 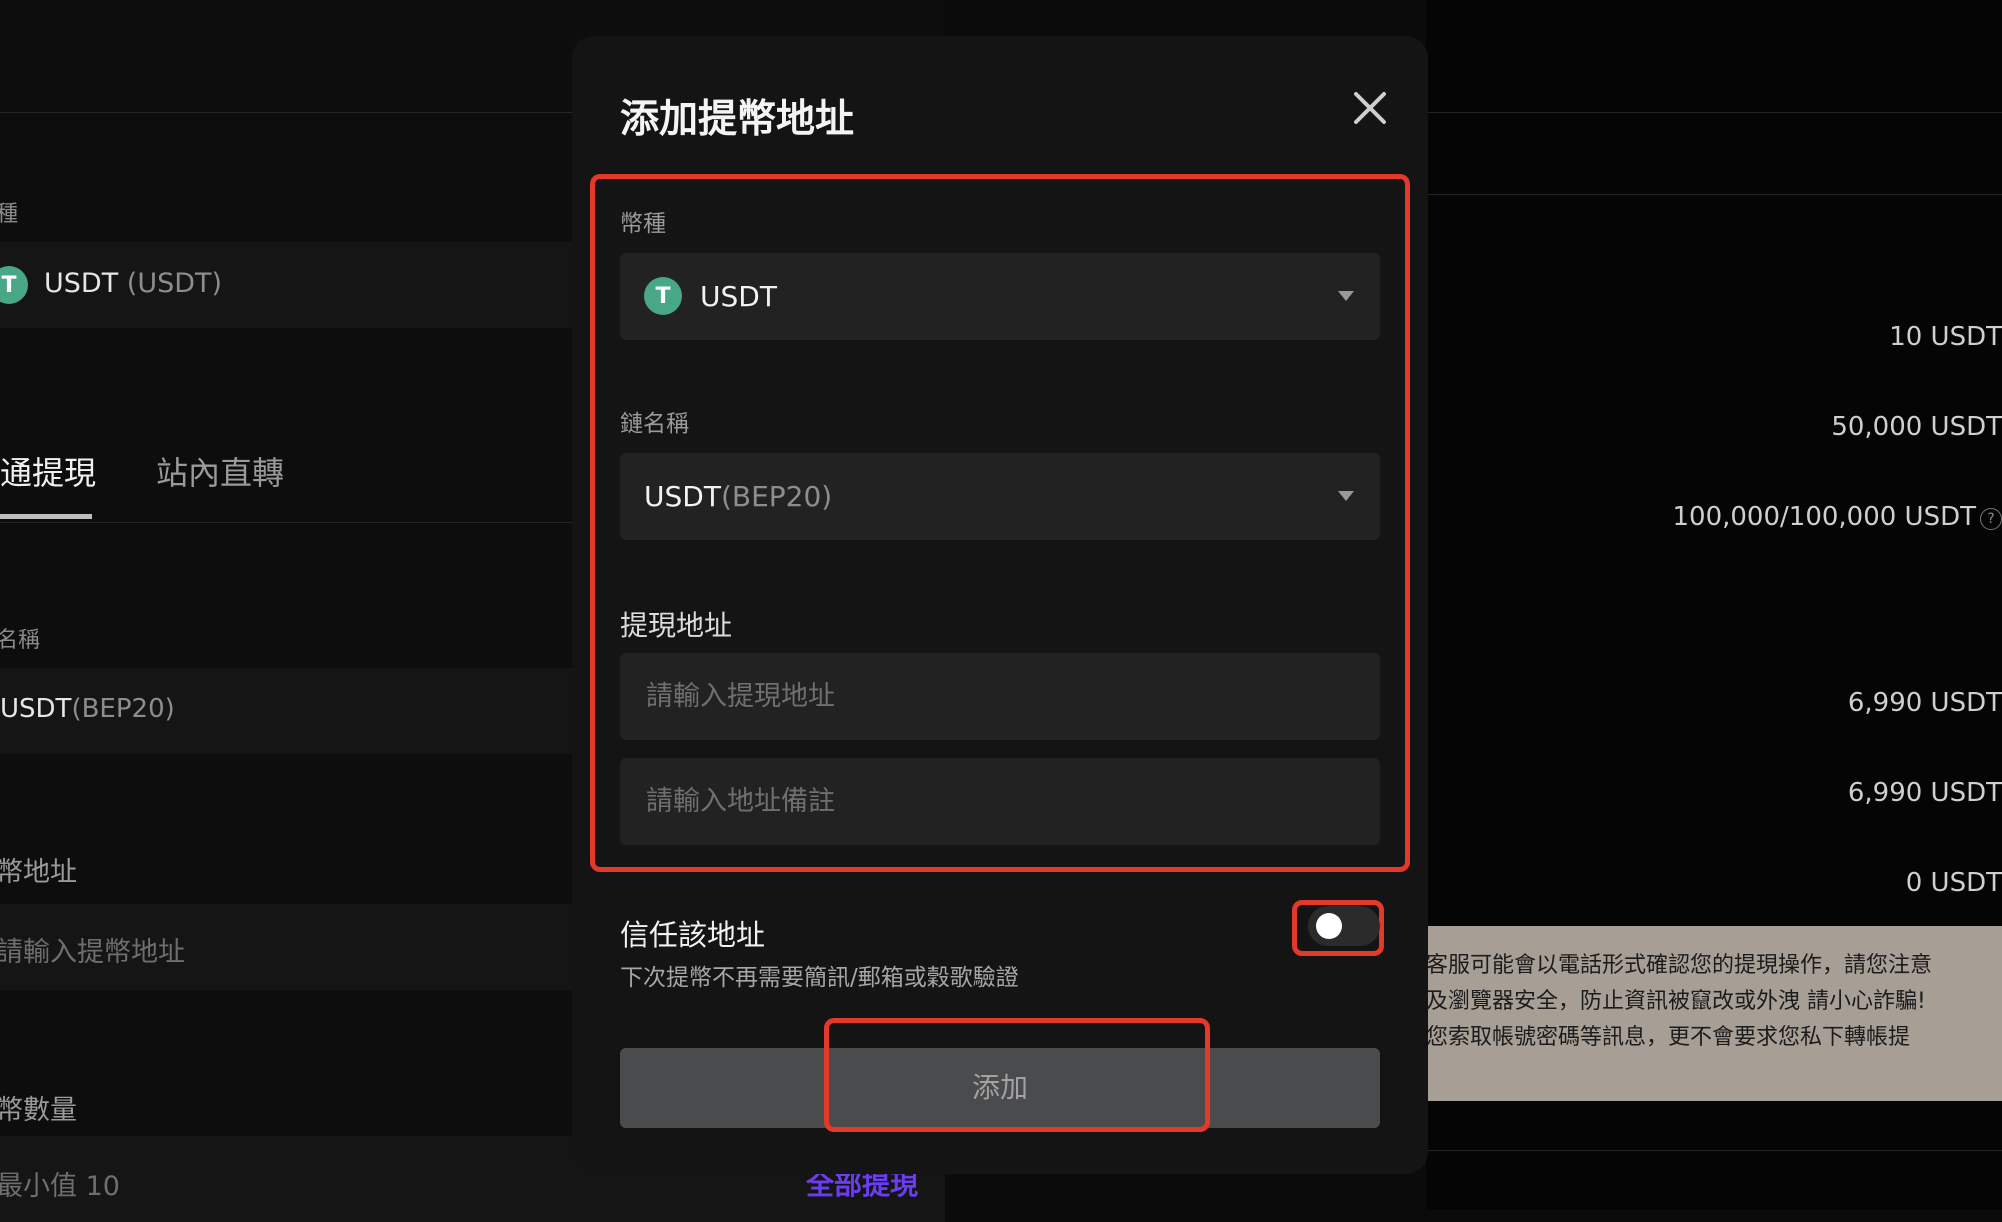 I want to click on bg-chain-value: USDT, so click(x=35, y=709).